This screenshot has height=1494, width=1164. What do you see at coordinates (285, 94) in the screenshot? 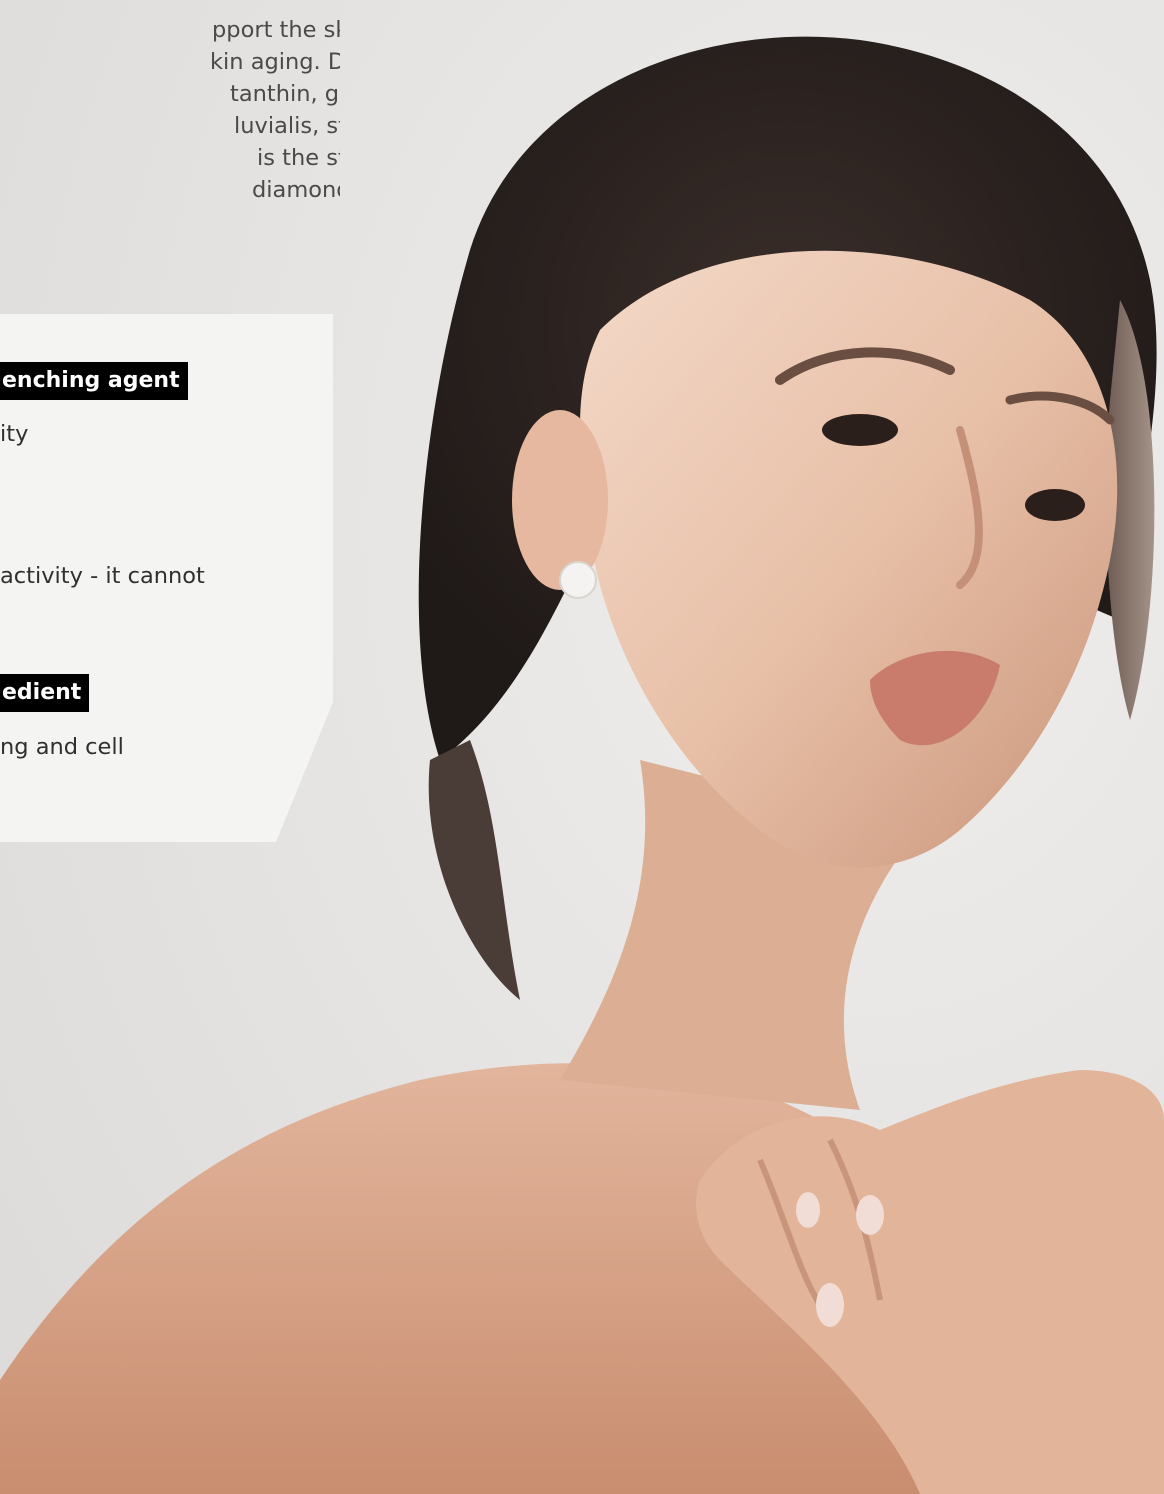
I see `intro-line: tanthin, gained from the` at bounding box center [285, 94].